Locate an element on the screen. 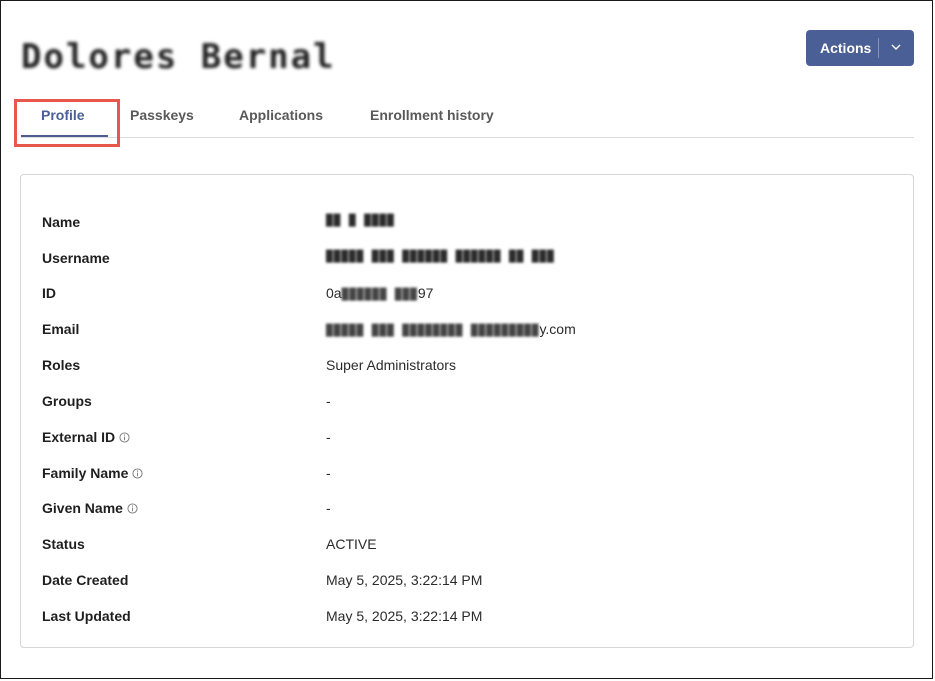  email-suffix: y.com is located at coordinates (557, 329).